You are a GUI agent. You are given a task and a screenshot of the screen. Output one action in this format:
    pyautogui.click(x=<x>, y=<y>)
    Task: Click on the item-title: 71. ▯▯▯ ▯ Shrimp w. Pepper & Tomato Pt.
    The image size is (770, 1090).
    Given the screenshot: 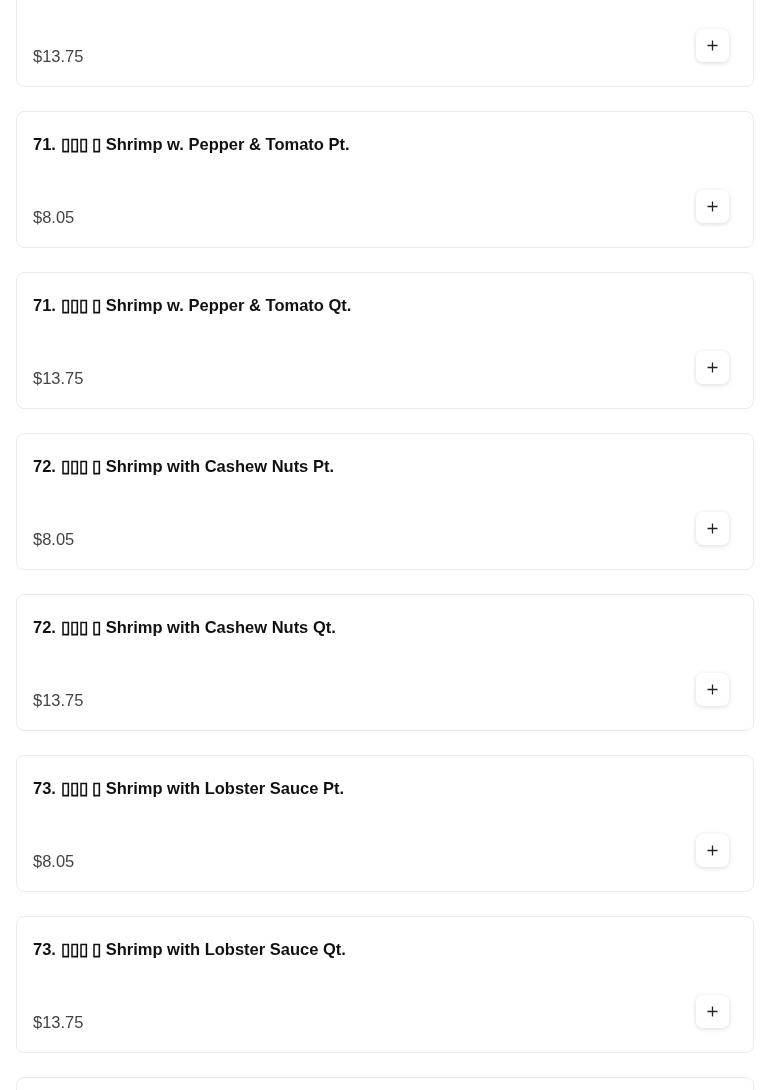 What is the action you would take?
    pyautogui.click(x=192, y=144)
    